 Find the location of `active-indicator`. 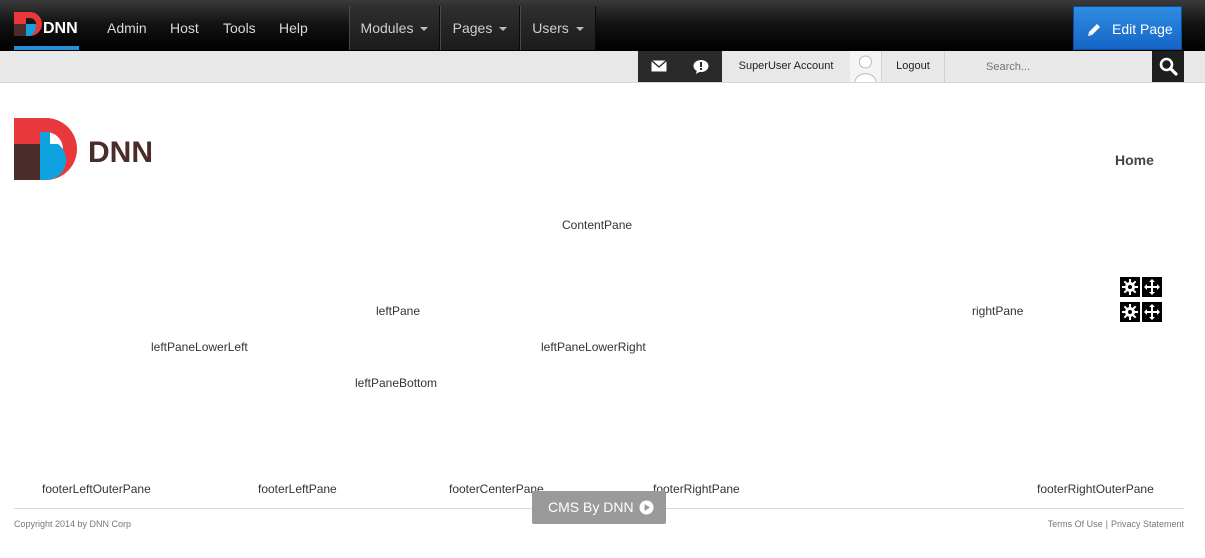

active-indicator is located at coordinates (46, 48).